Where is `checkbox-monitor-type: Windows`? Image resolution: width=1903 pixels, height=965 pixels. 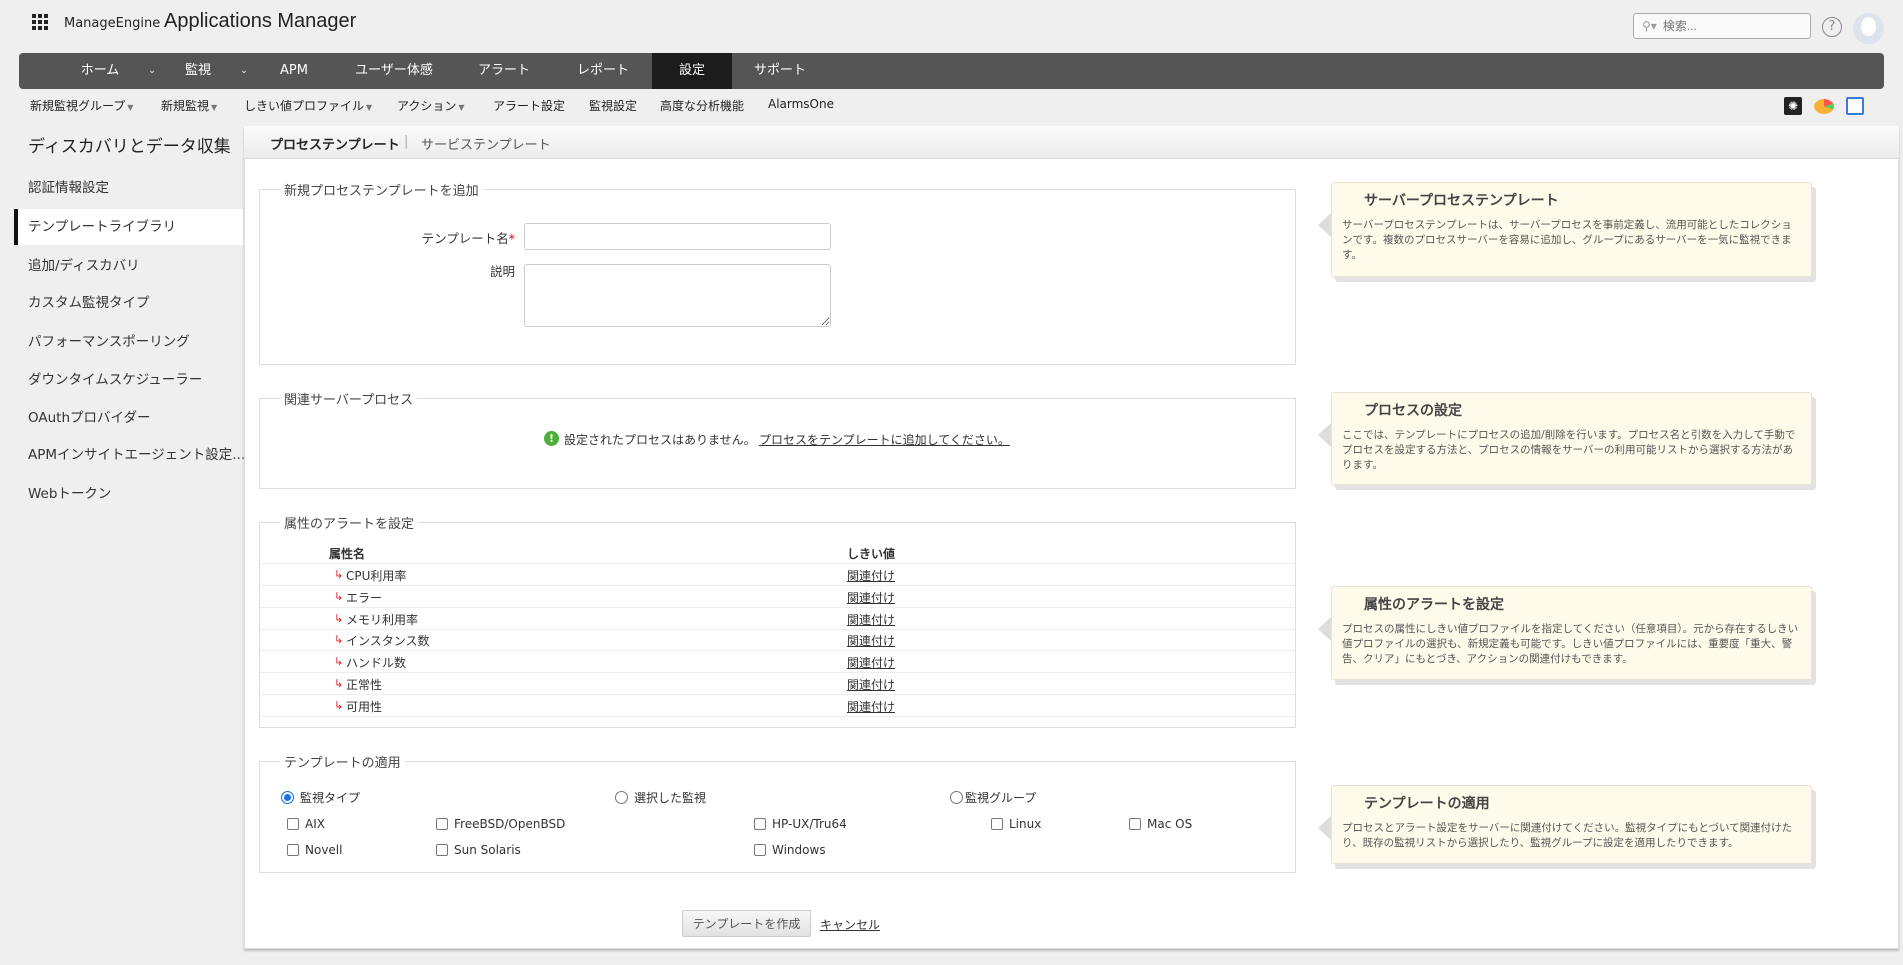 checkbox-monitor-type: Windows is located at coordinates (790, 850).